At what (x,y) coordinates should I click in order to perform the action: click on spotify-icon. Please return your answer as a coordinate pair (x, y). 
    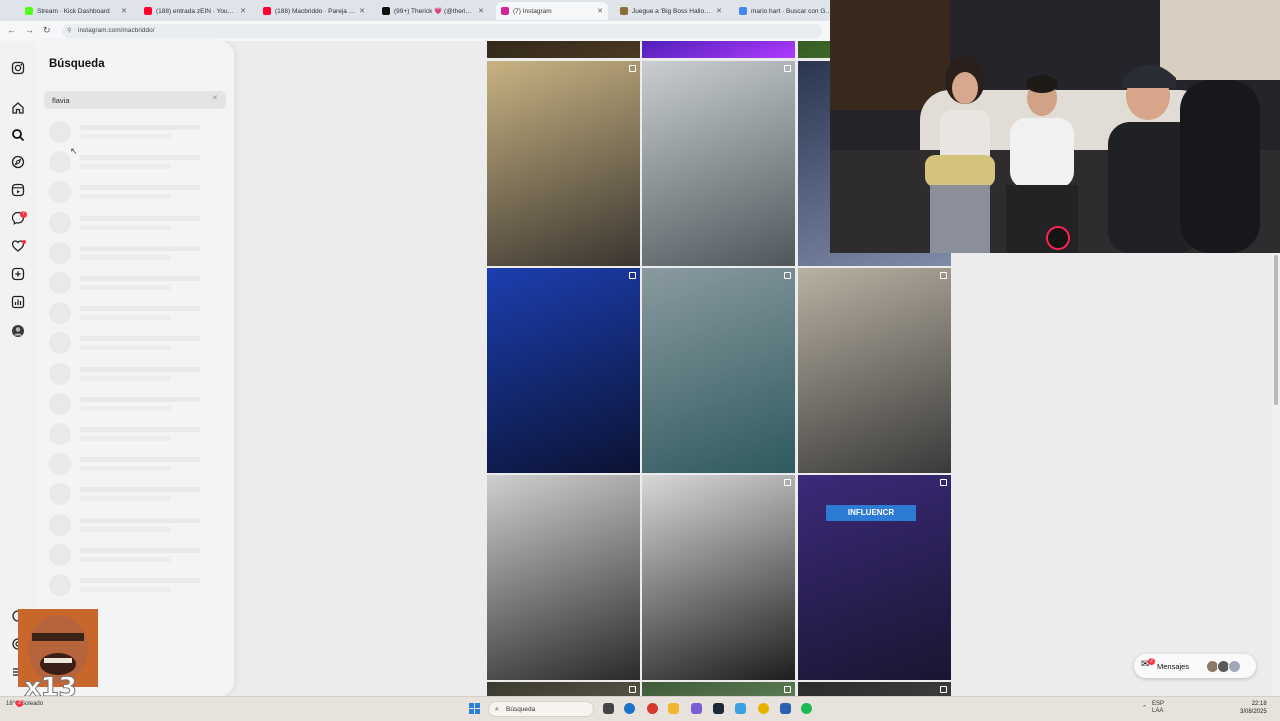
    Looking at the image, I should click on (806, 708).